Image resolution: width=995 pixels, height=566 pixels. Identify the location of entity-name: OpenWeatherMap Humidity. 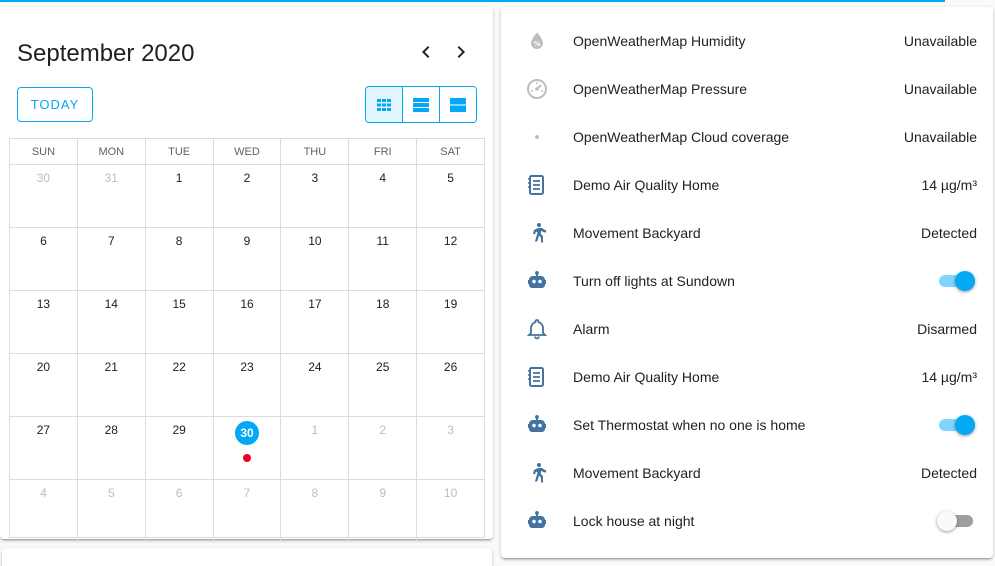
(659, 41).